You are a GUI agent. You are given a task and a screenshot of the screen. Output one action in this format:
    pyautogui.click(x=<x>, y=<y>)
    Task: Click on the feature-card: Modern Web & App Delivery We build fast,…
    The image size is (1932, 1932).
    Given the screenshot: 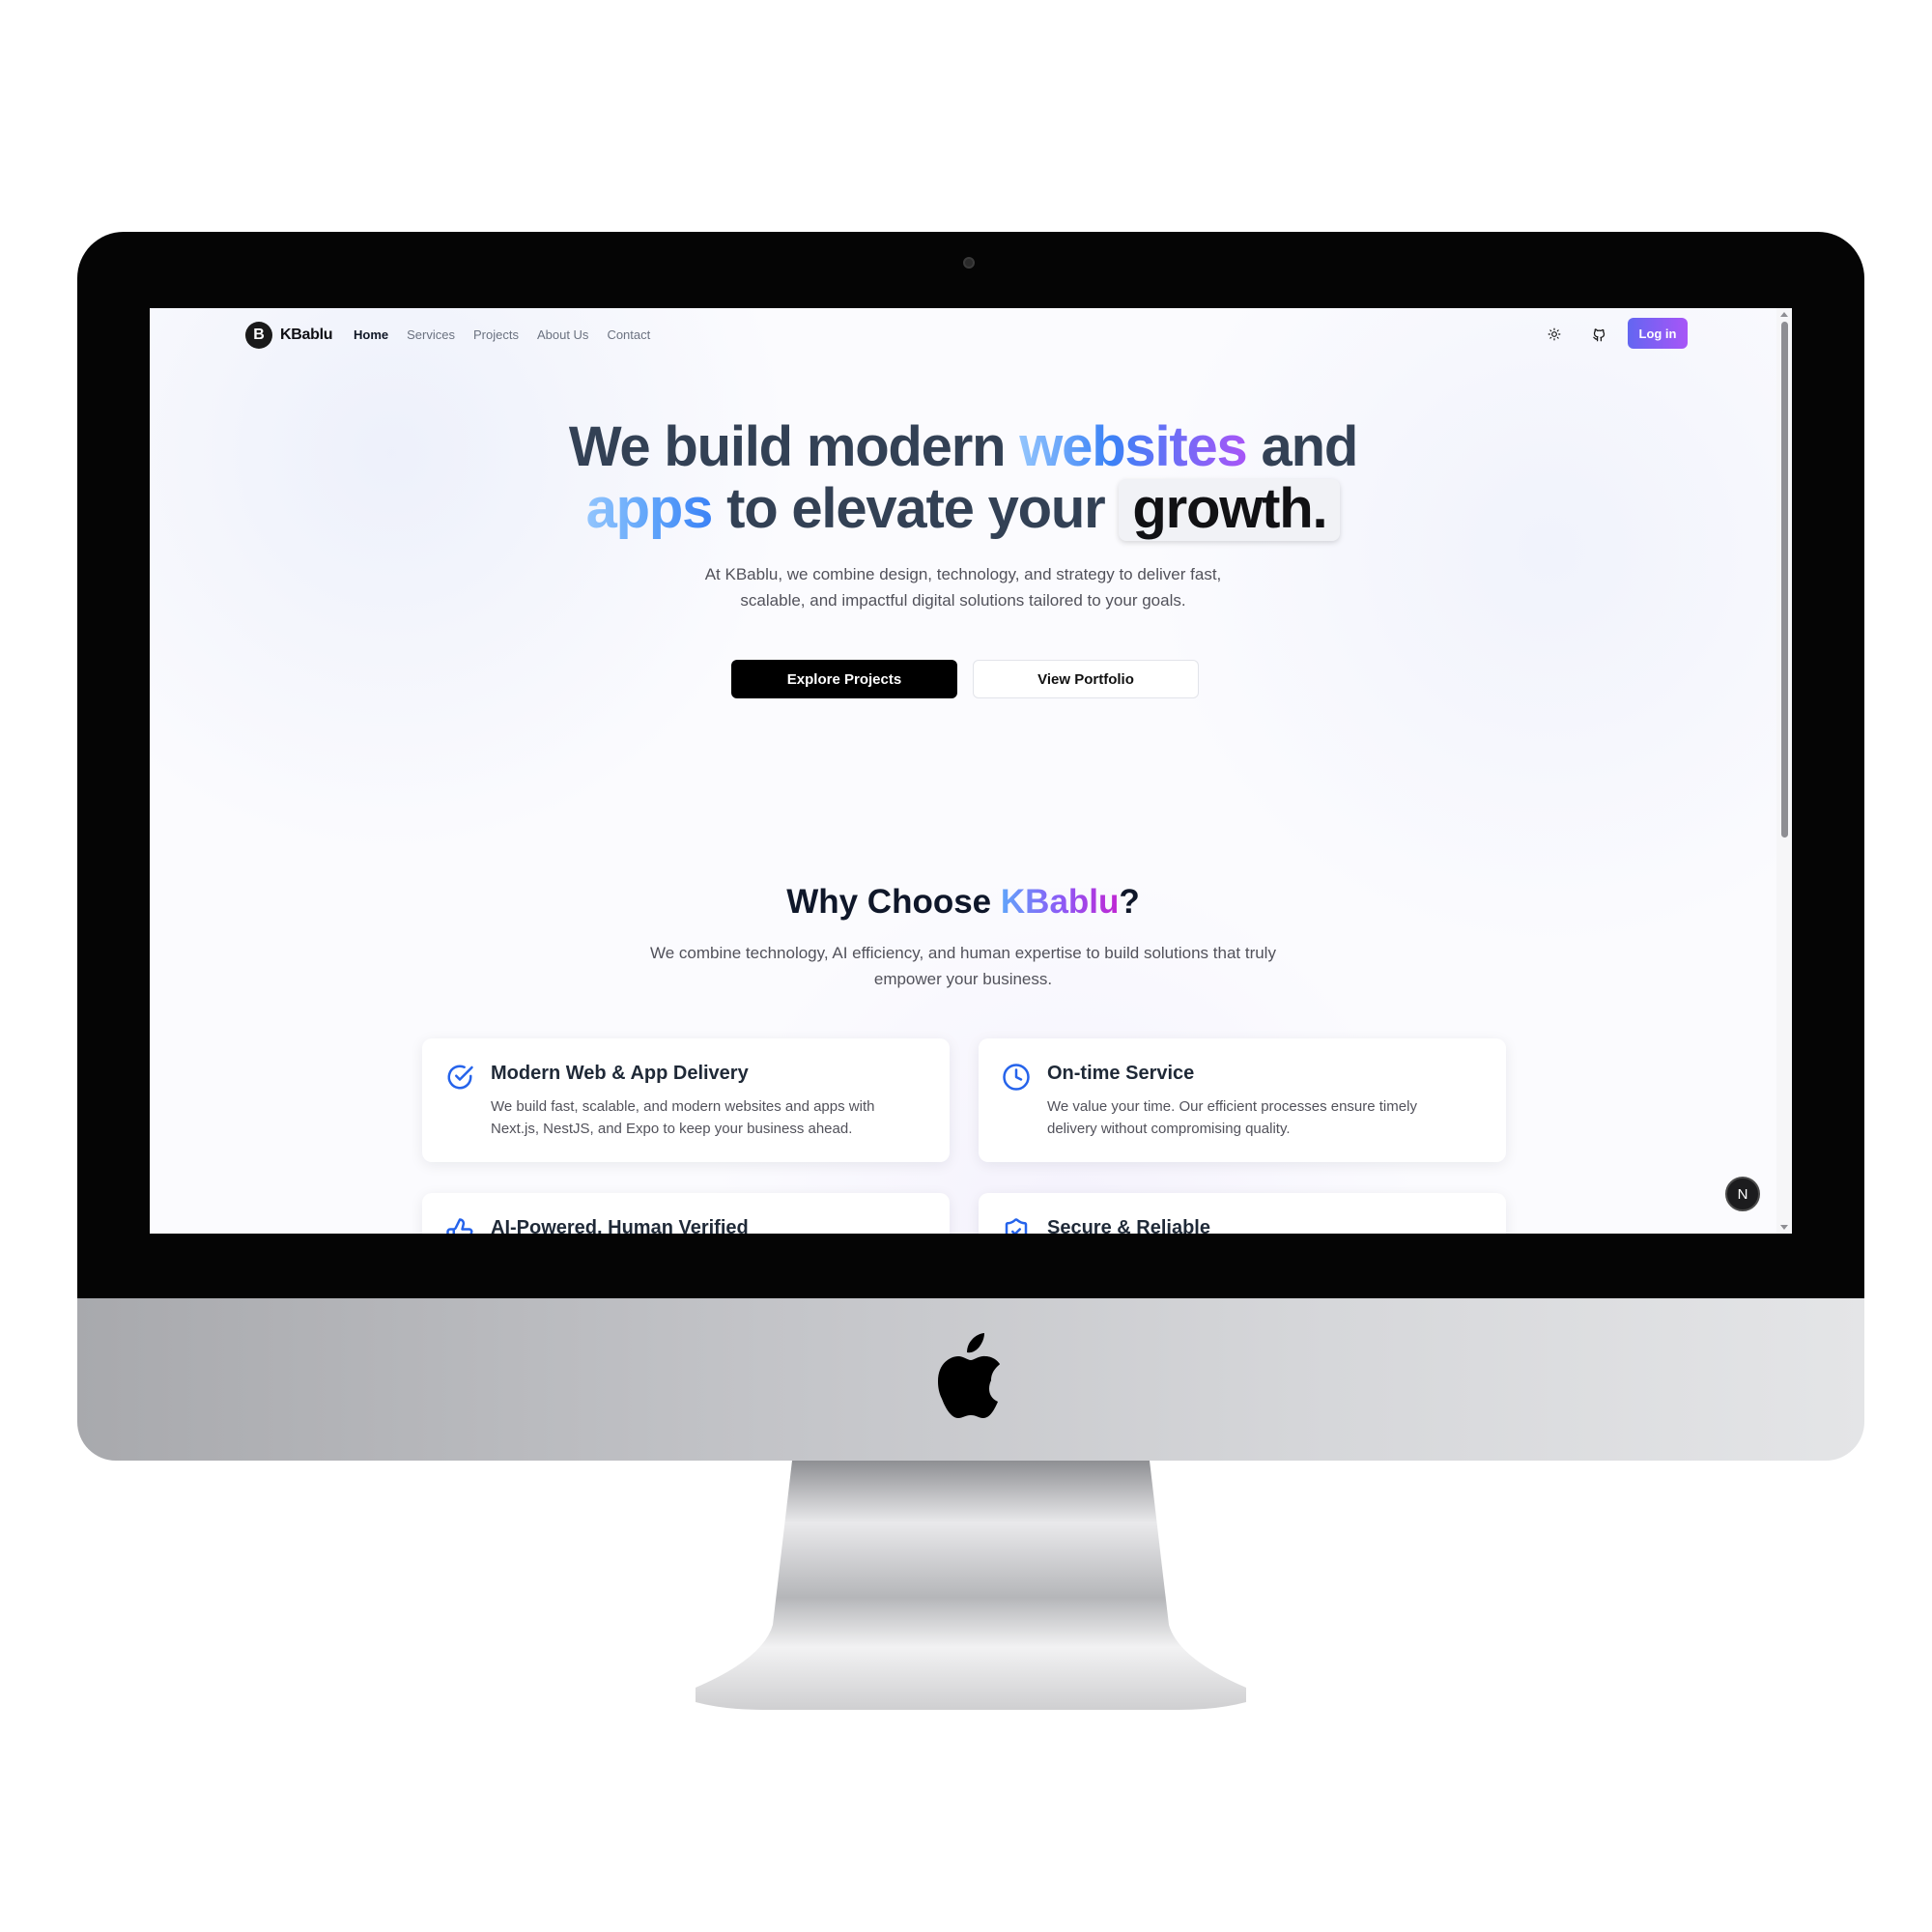 What is the action you would take?
    pyautogui.click(x=686, y=1100)
    